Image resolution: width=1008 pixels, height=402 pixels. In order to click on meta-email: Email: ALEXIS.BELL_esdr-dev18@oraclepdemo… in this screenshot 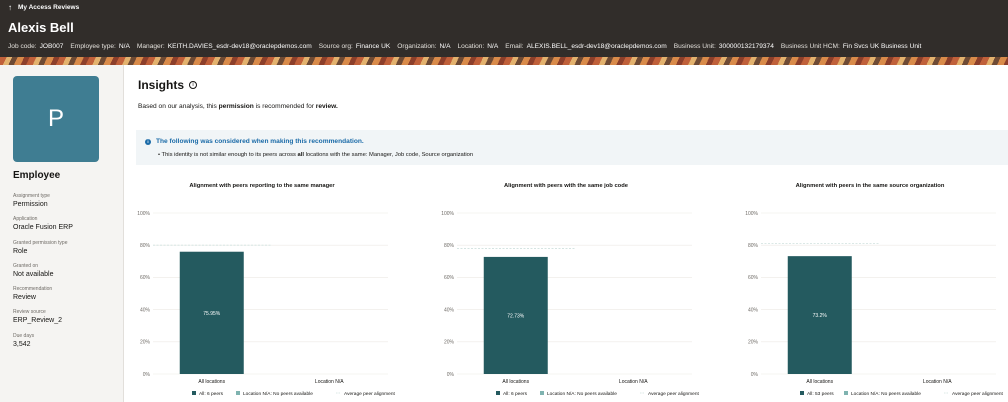, I will do `click(586, 46)`.